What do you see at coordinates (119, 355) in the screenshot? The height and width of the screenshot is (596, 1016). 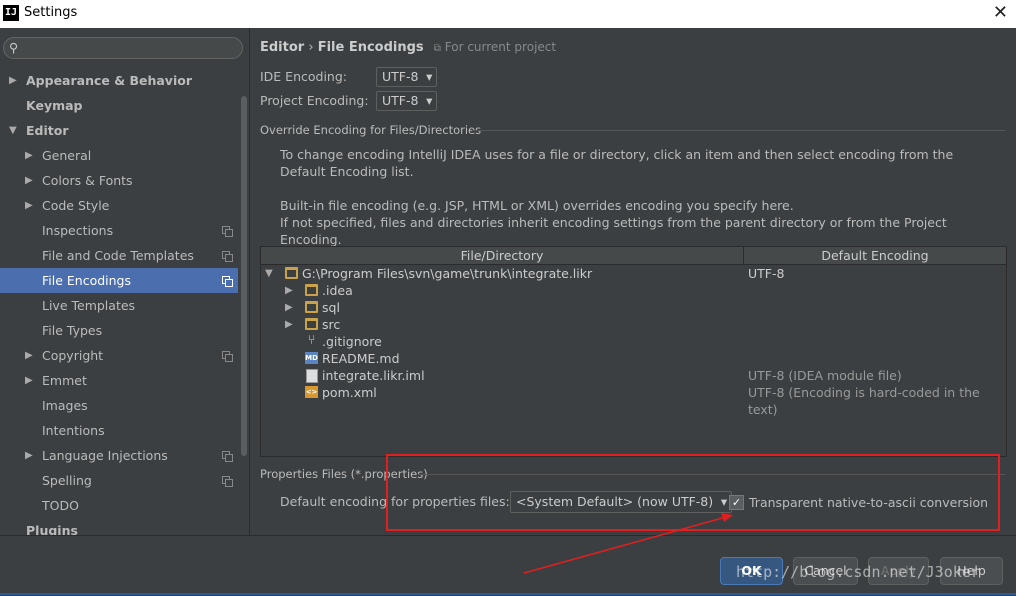 I see `sidebar-item-copyright: ▶ Copyright` at bounding box center [119, 355].